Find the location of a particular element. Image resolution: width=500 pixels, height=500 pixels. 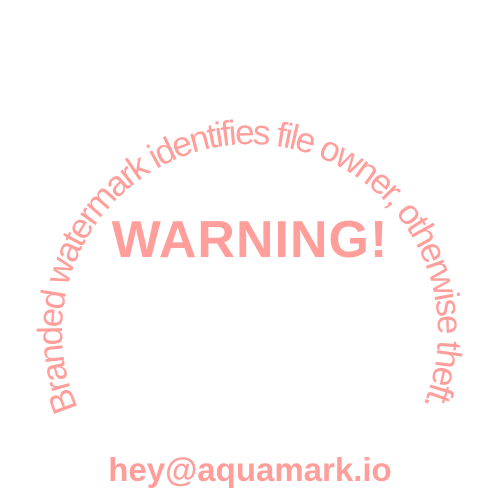

contact-email: hey@aquamark.io is located at coordinates (250, 469).